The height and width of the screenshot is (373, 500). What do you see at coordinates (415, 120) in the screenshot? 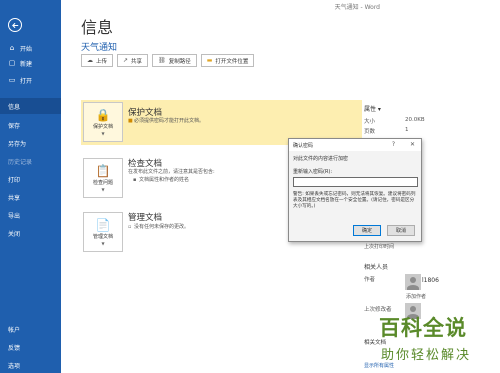
I see `prop-size-value: 20.0KB` at bounding box center [415, 120].